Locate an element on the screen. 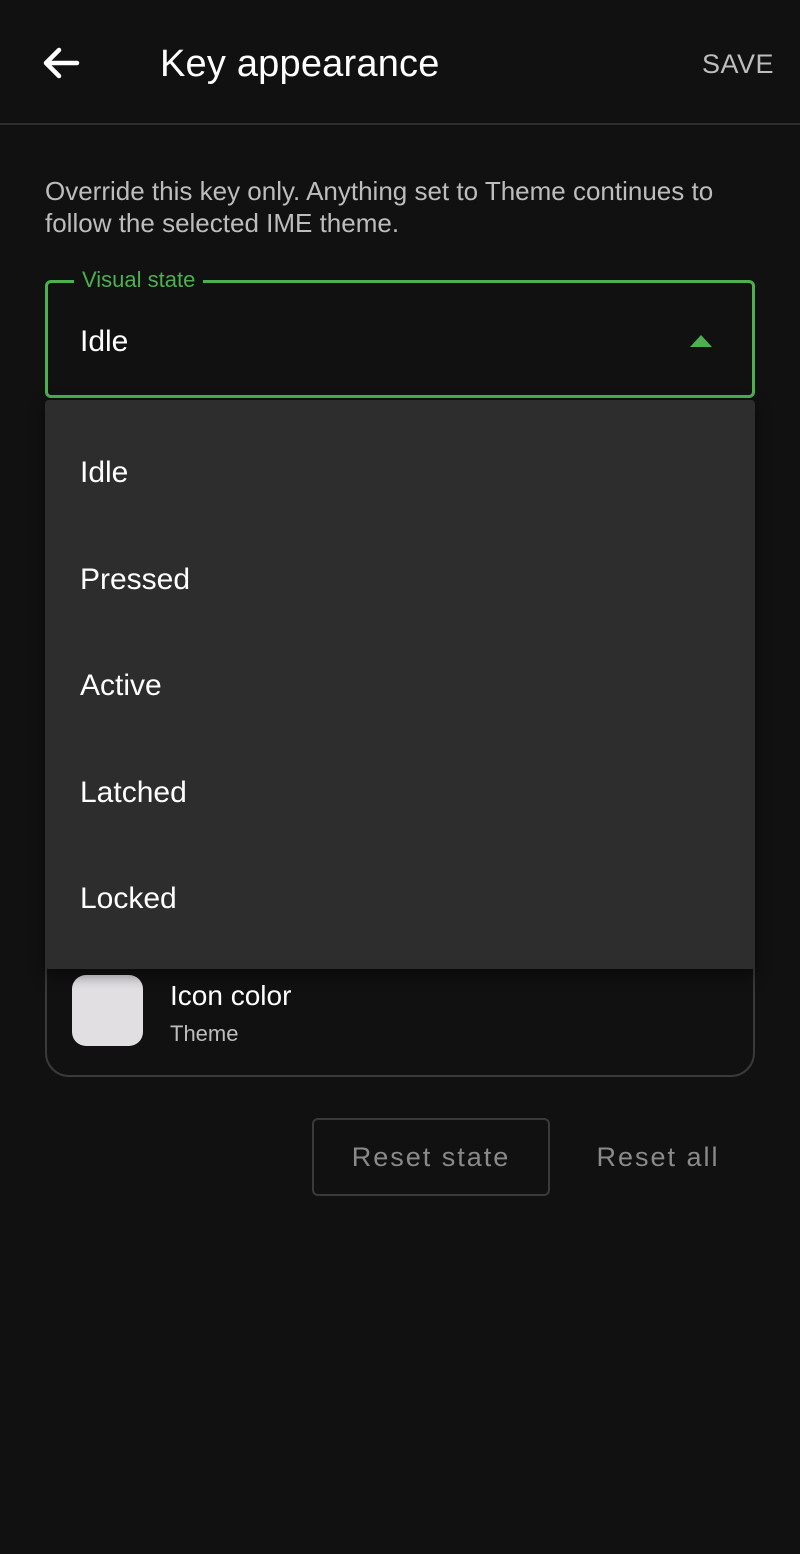 This screenshot has height=1554, width=800. page-title: Key appearance is located at coordinates (300, 64).